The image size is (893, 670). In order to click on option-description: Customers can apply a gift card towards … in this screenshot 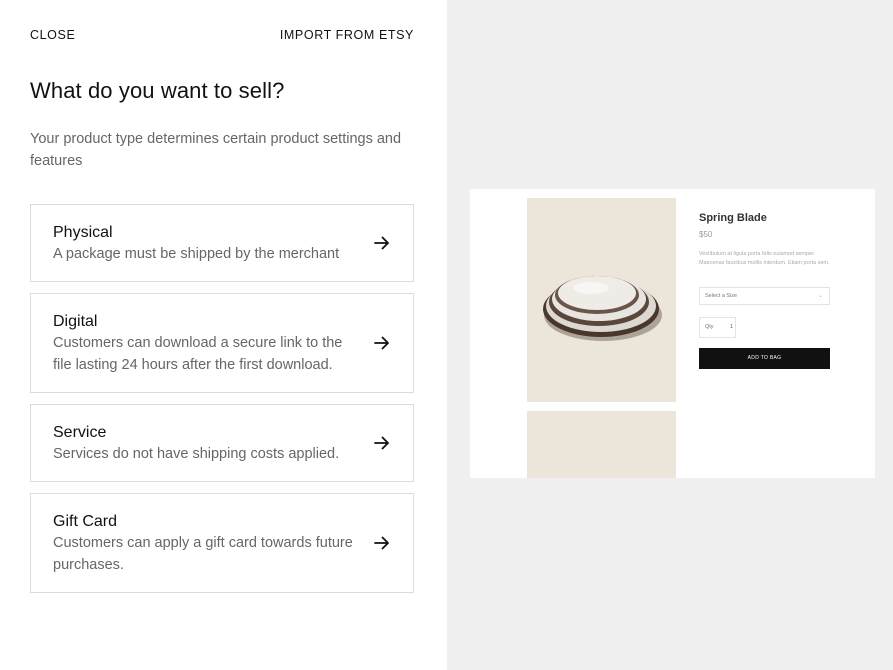, I will do `click(203, 554)`.